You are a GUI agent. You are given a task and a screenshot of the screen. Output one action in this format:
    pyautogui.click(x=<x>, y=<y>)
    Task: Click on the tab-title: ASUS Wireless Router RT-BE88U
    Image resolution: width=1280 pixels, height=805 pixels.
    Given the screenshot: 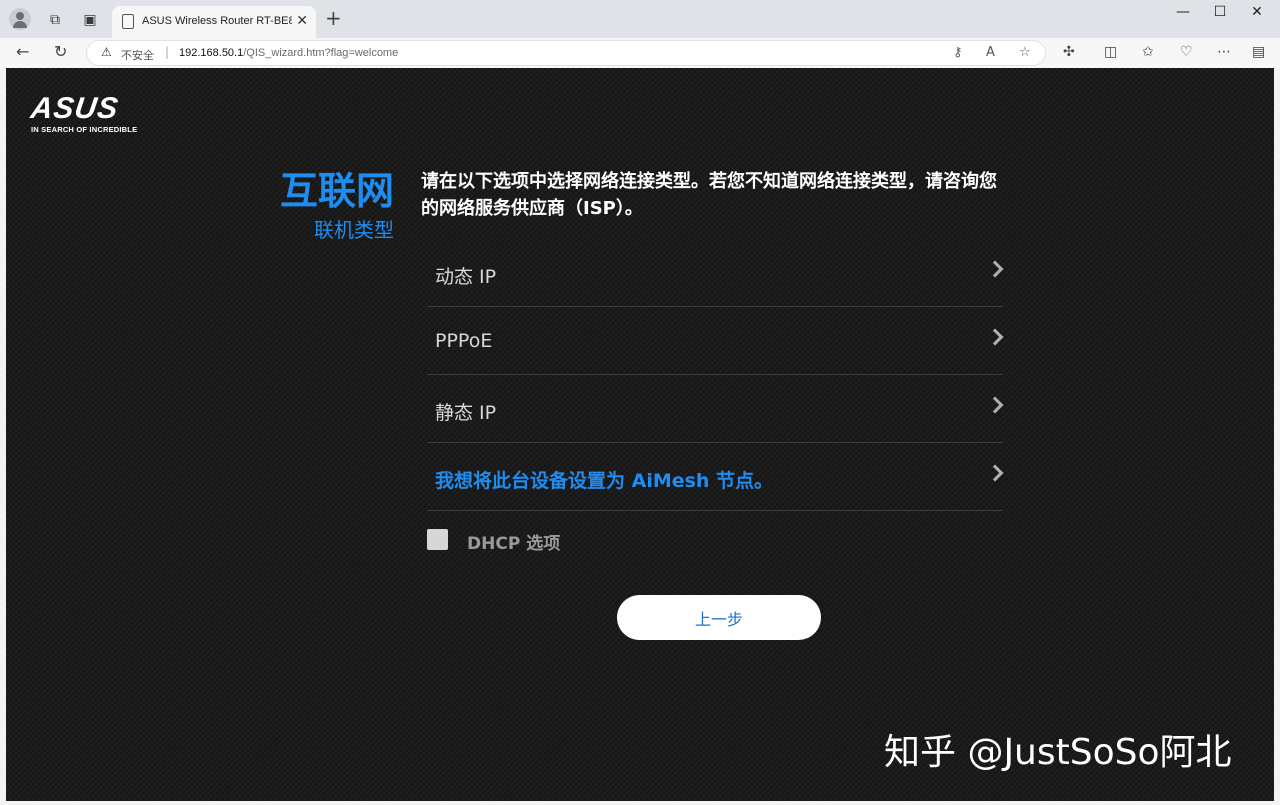 What is the action you would take?
    pyautogui.click(x=217, y=21)
    